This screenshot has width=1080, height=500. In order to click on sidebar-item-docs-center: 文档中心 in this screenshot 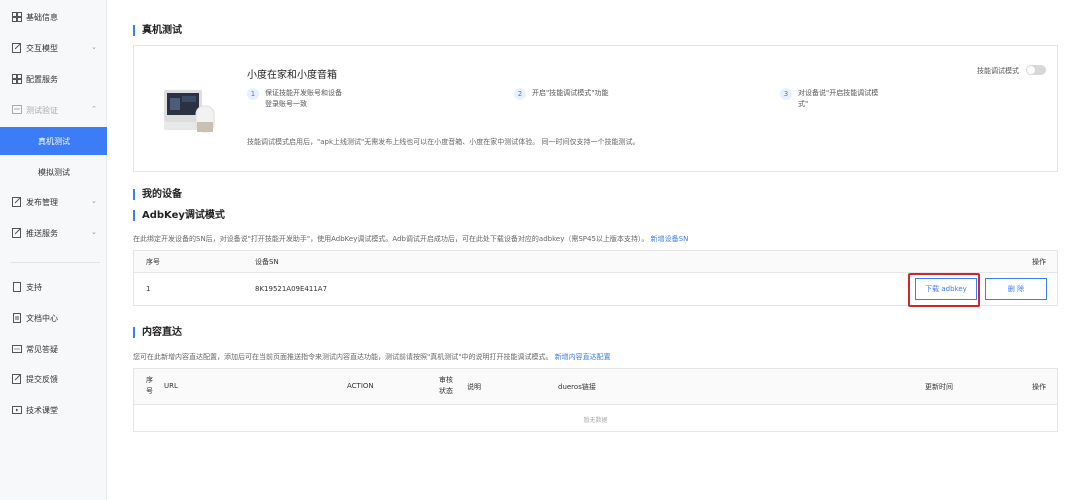, I will do `click(53, 318)`.